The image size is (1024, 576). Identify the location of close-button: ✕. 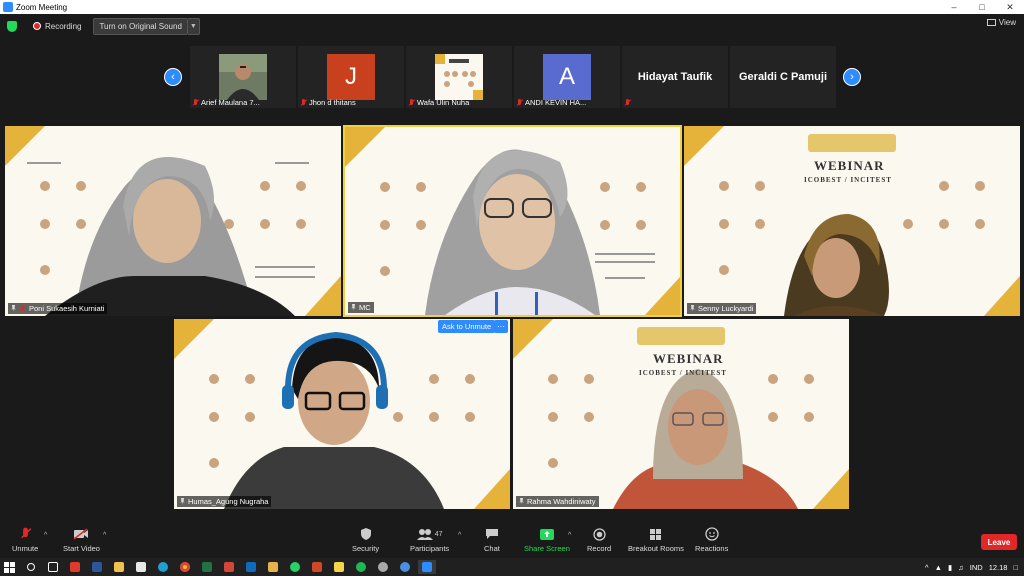
(1010, 7).